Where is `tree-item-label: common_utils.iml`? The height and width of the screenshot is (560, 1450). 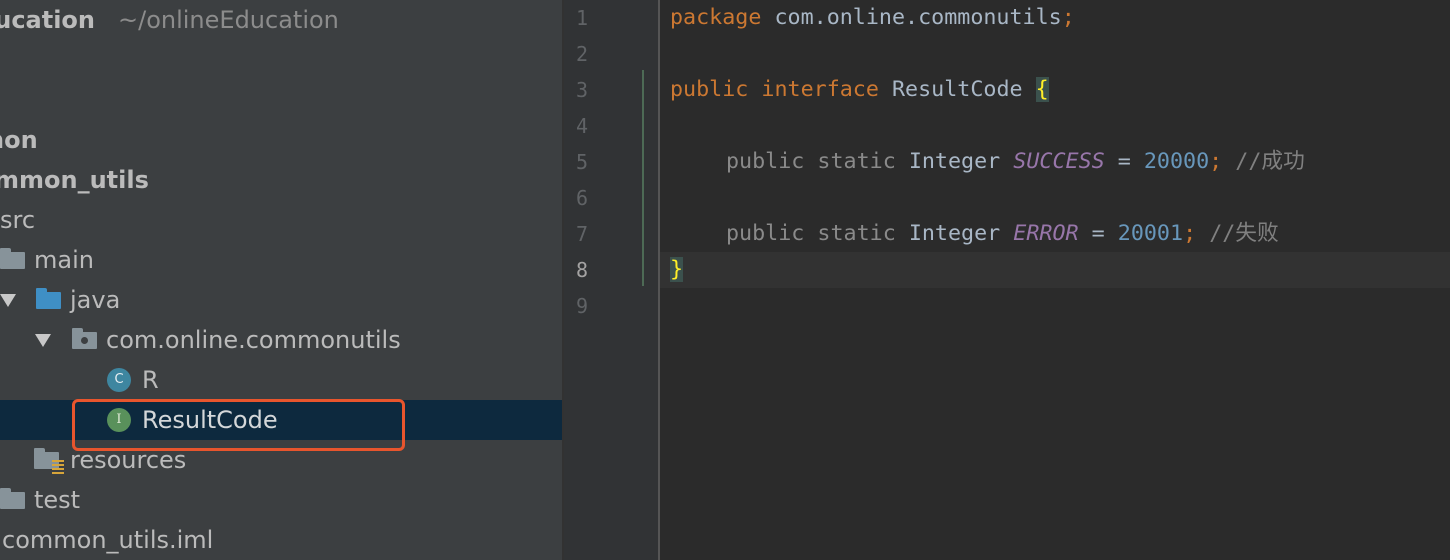 tree-item-label: common_utils.iml is located at coordinates (108, 540).